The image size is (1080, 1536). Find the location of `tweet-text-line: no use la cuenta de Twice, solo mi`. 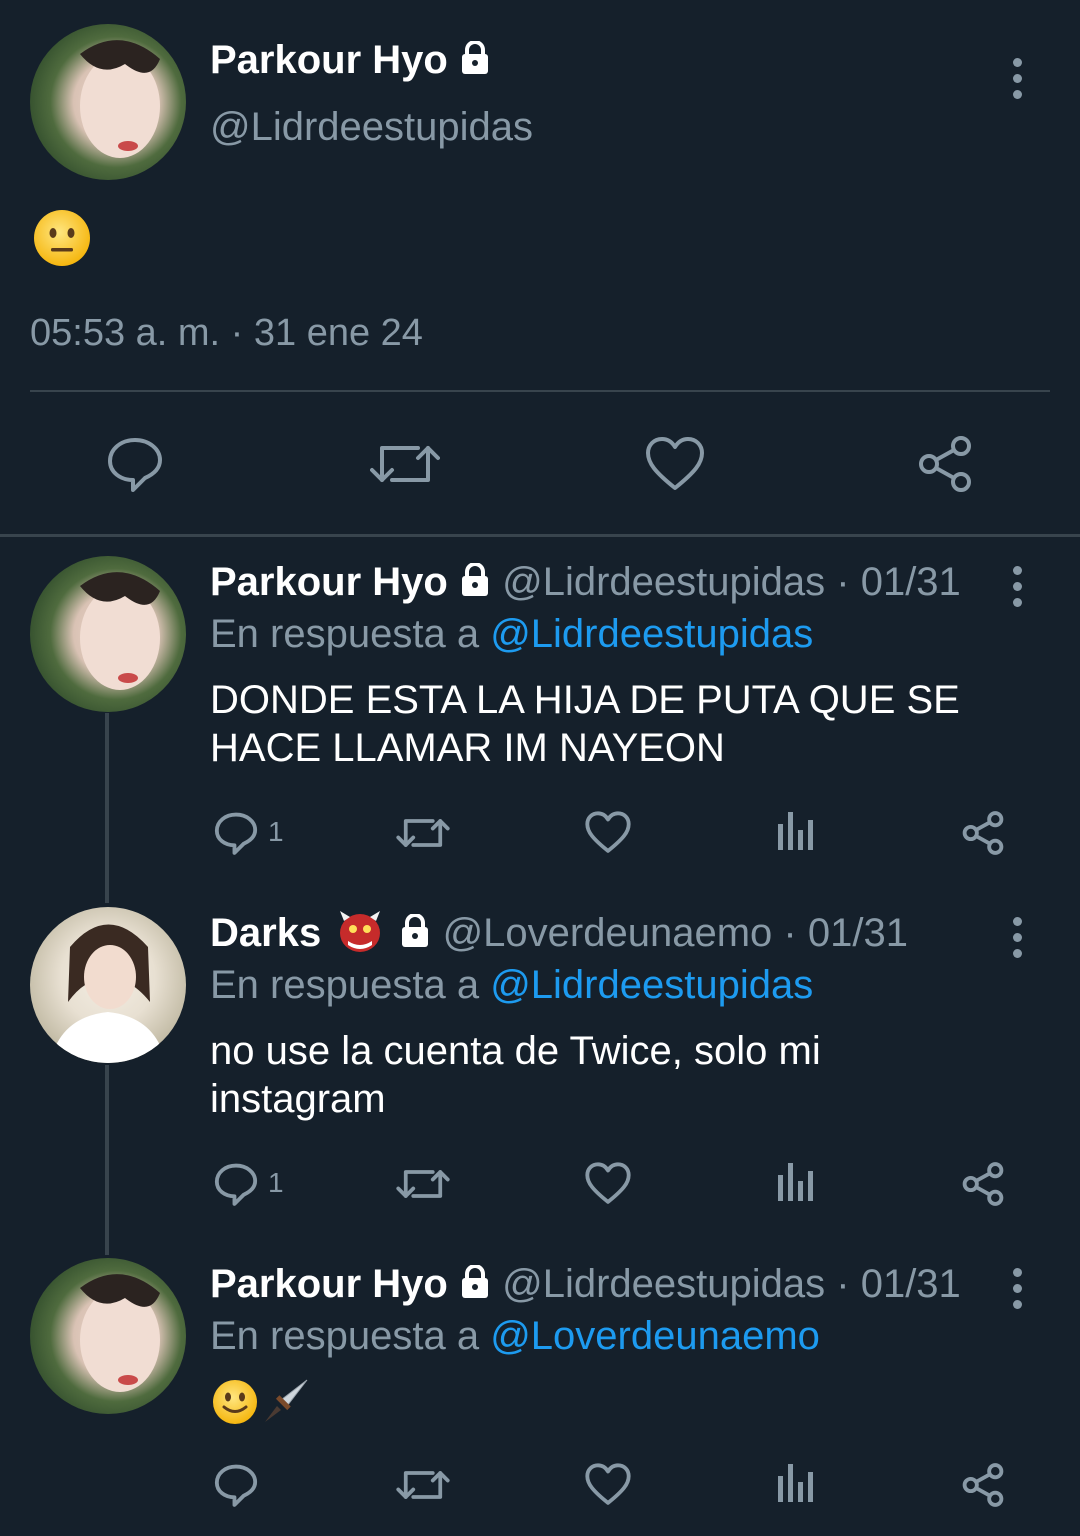

tweet-text-line: no use la cuenta de Twice, solo mi is located at coordinates (515, 1051).